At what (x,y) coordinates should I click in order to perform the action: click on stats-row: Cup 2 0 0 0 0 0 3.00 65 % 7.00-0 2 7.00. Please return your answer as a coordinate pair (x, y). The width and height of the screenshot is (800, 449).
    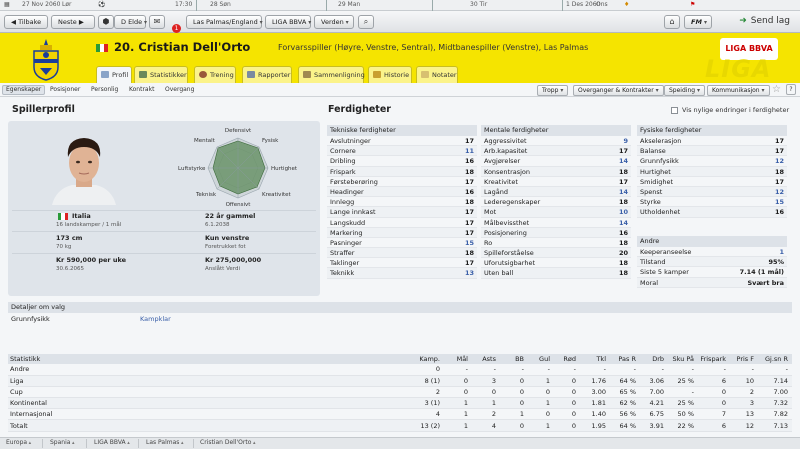
    Looking at the image, I should click on (400, 392).